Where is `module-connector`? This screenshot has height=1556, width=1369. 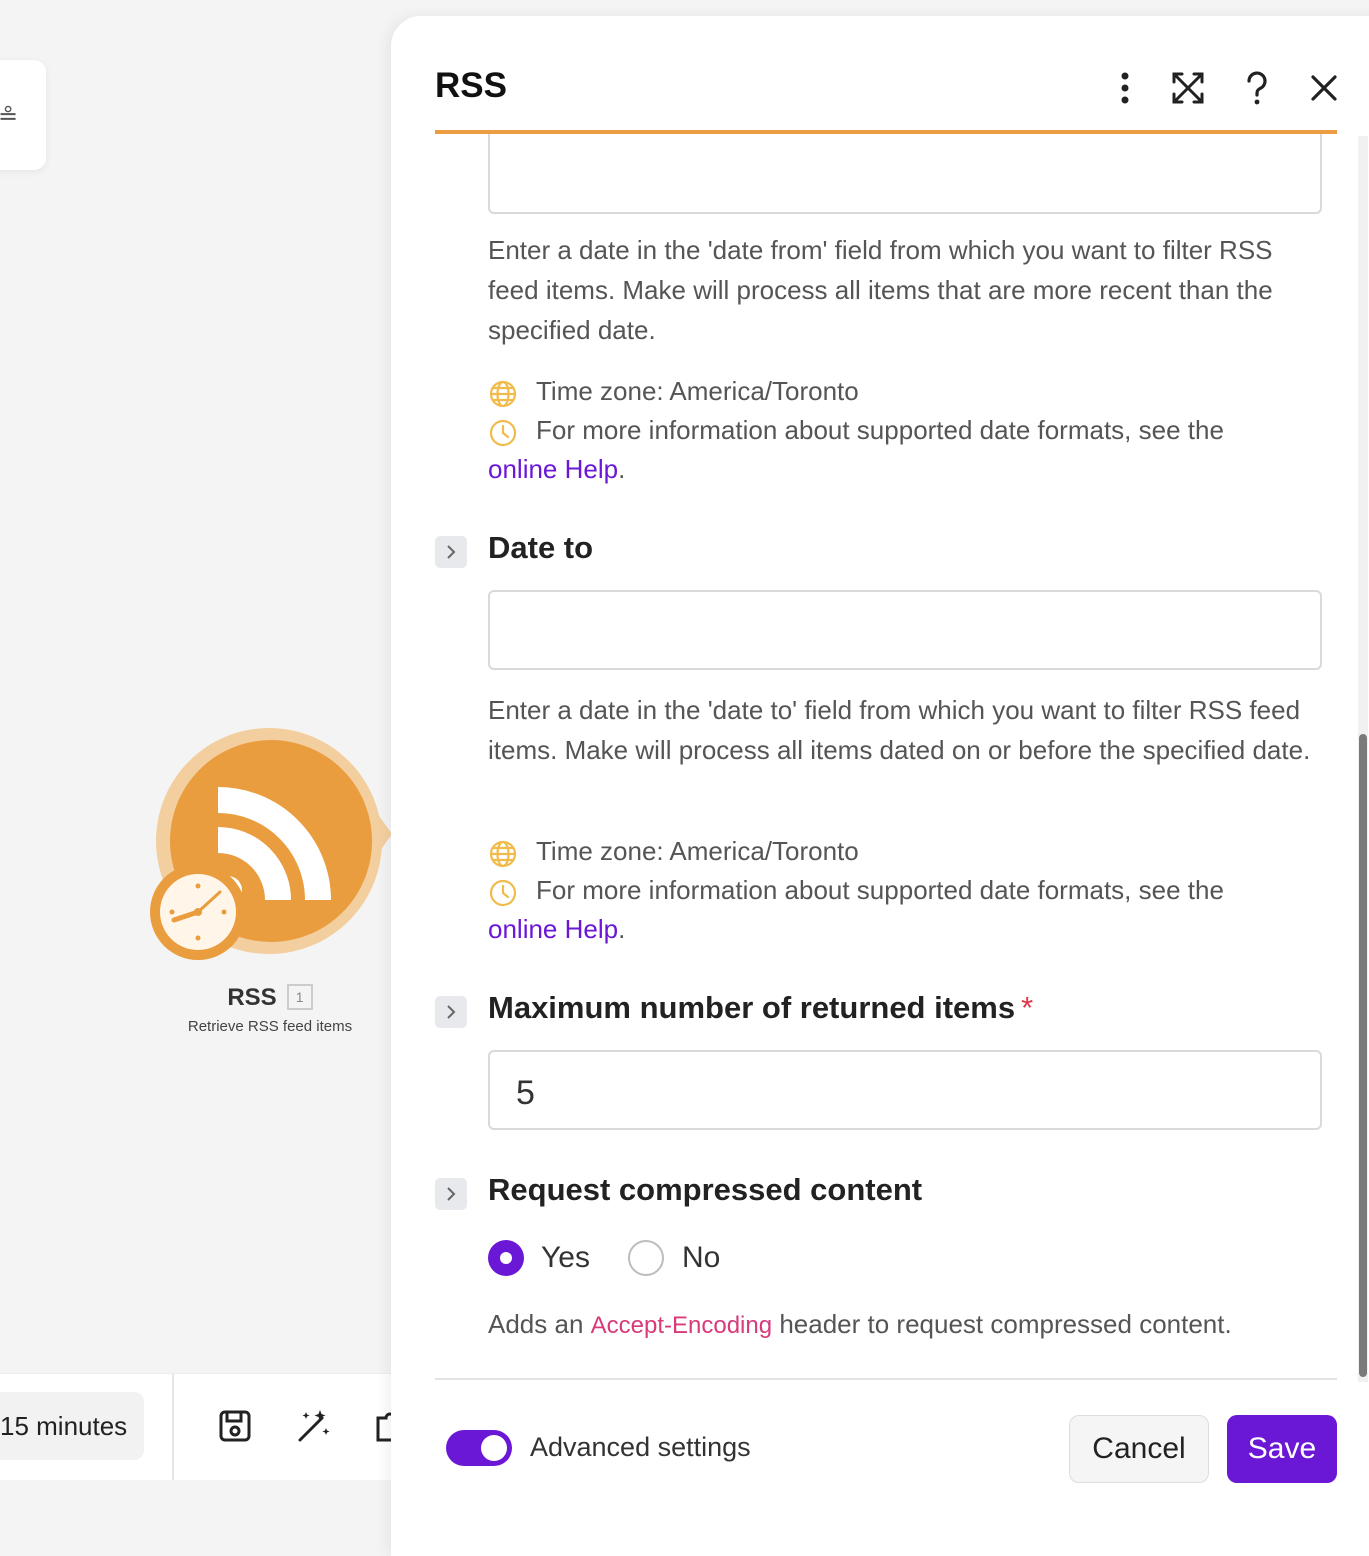
module-connector is located at coordinates (382, 834).